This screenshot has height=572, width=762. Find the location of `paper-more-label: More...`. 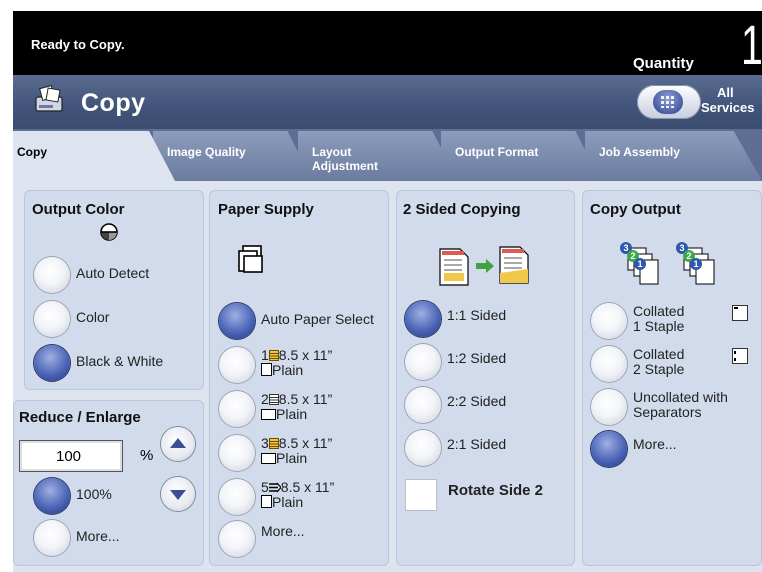

paper-more-label: More... is located at coordinates (283, 531).